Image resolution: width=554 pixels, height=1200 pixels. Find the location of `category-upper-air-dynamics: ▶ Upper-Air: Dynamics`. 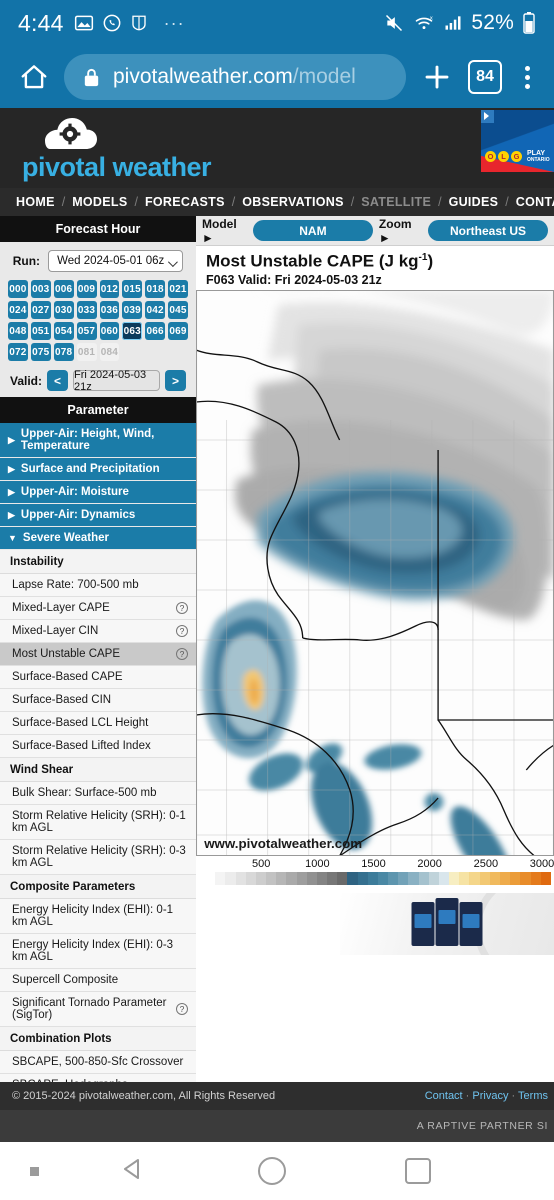

category-upper-air-dynamics: ▶ Upper-Air: Dynamics is located at coordinates (98, 515).